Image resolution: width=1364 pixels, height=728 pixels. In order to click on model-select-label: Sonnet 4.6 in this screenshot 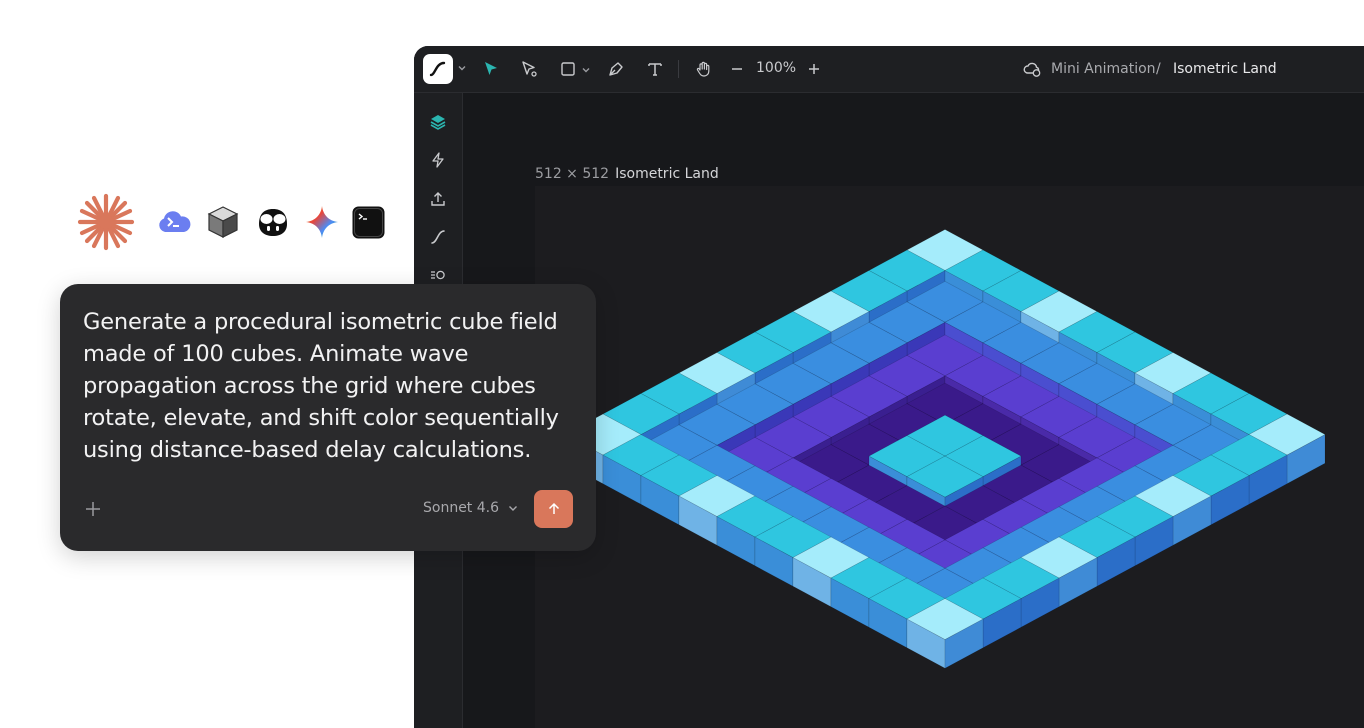, I will do `click(461, 508)`.